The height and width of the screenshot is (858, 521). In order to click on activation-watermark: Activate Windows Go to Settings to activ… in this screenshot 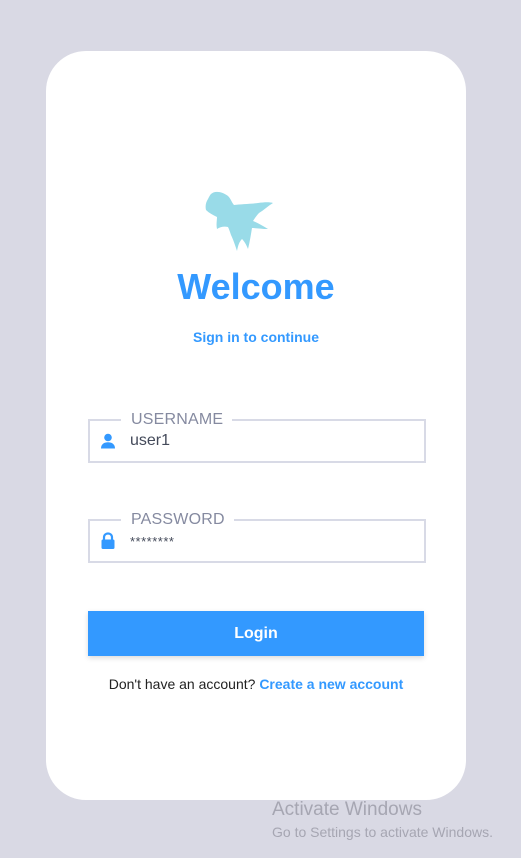, I will do `click(382, 820)`.